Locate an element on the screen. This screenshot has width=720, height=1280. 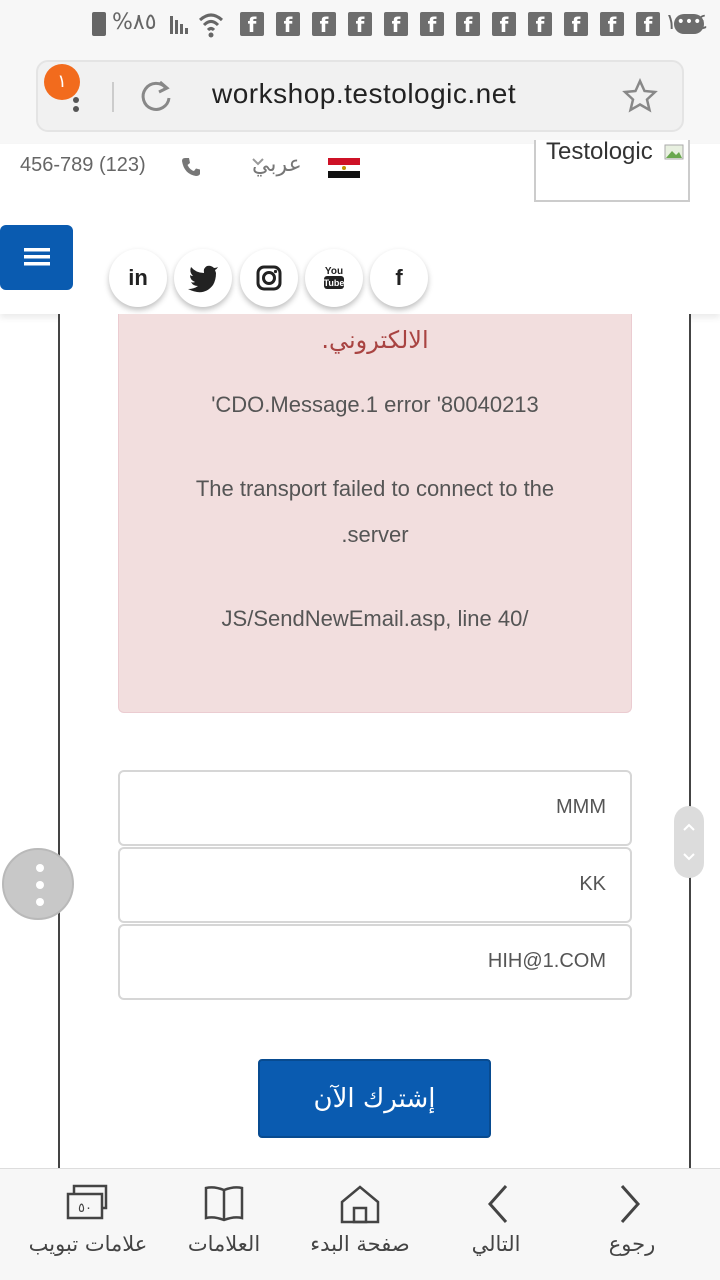
hamburger-icon is located at coordinates (37, 257).